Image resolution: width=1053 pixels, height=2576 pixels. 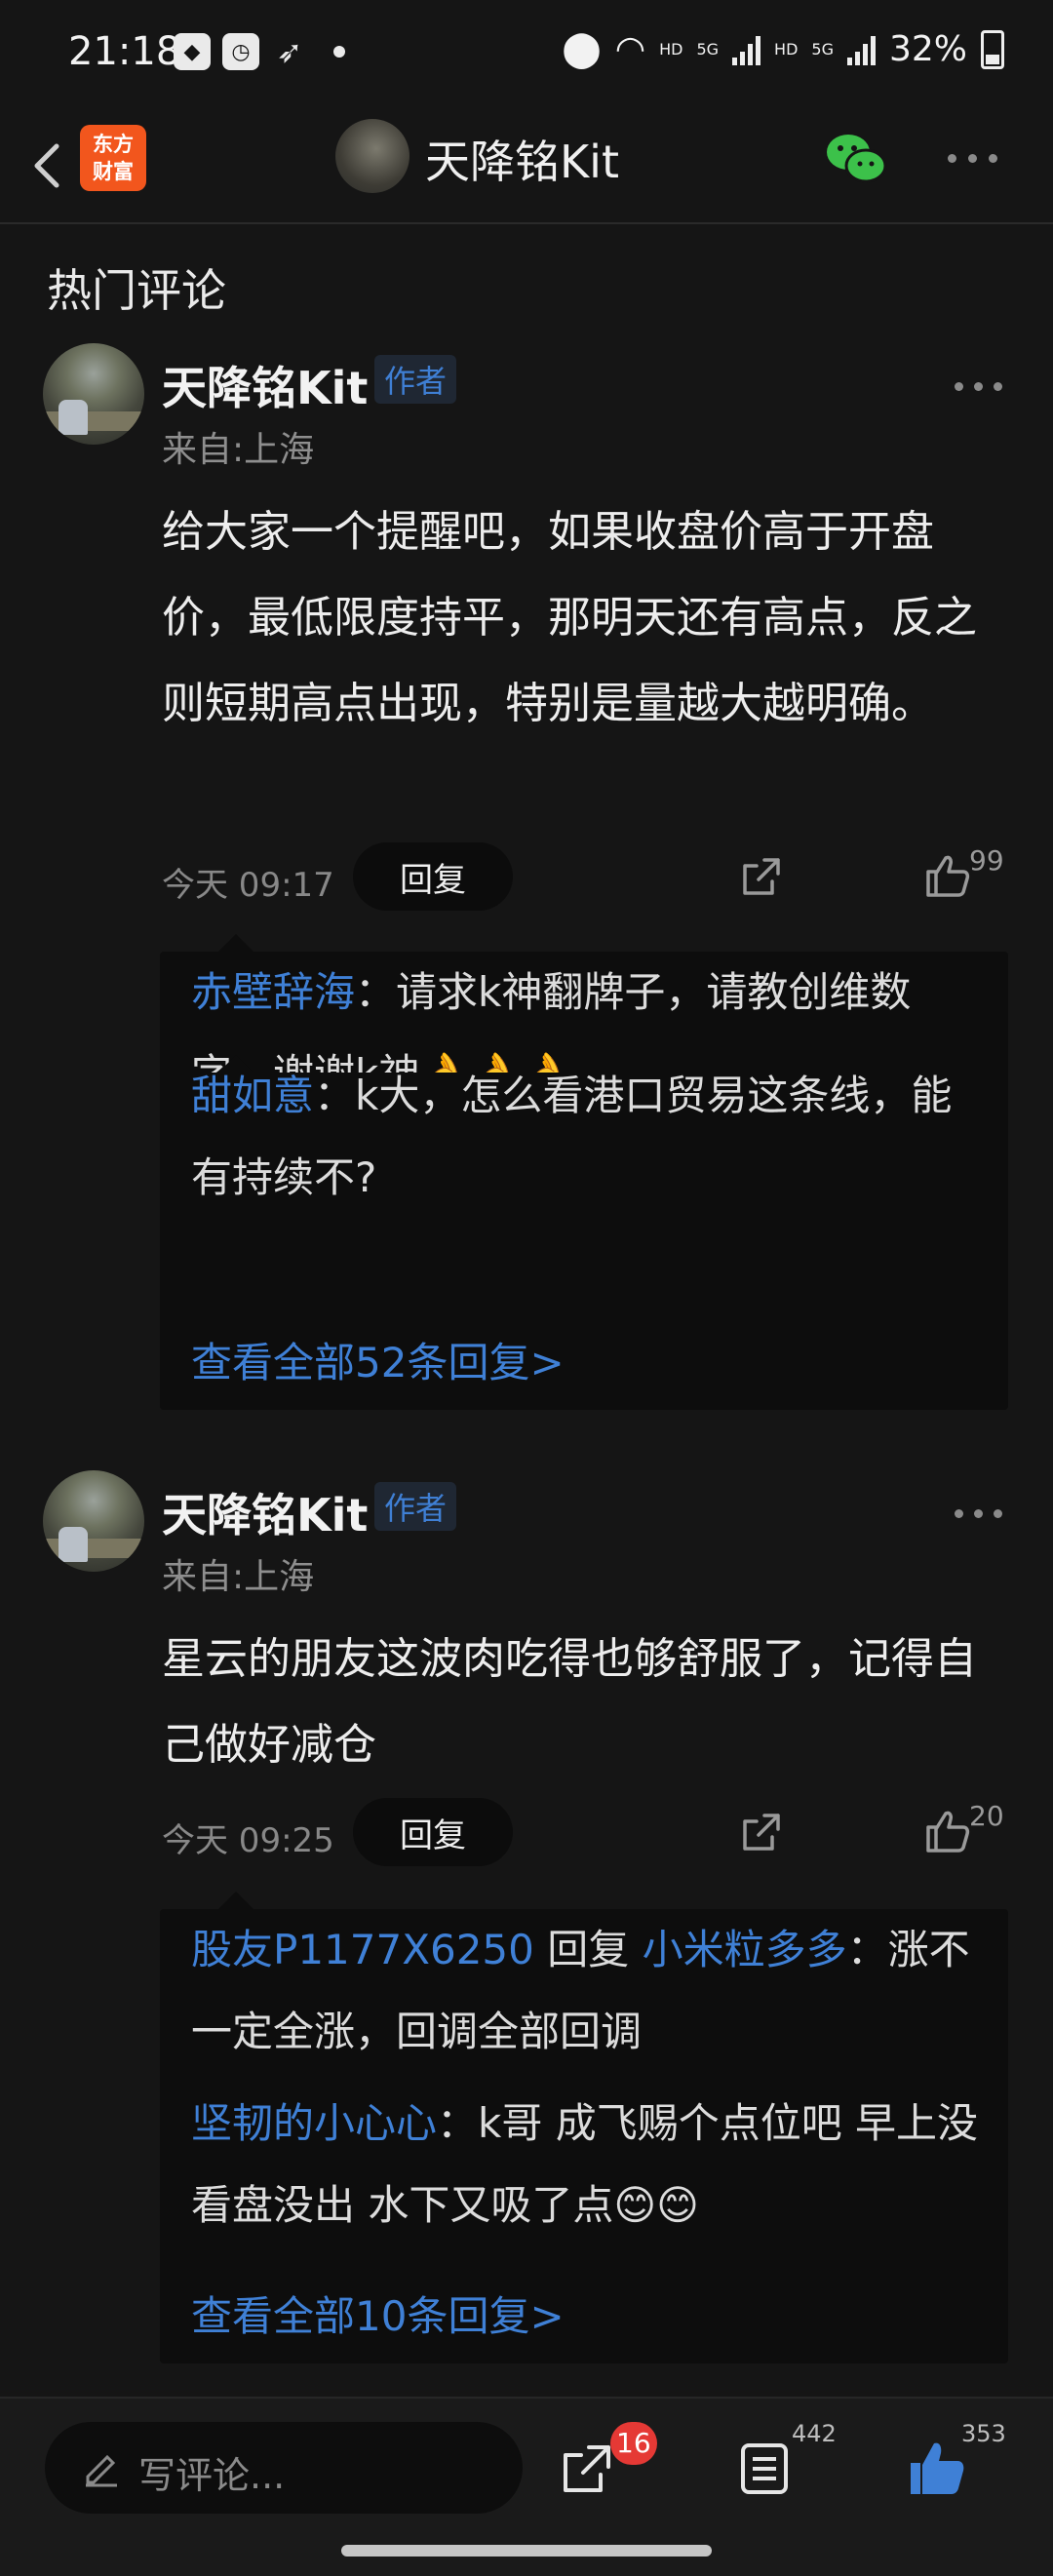 What do you see at coordinates (633, 2443) in the screenshot?
I see `share-badge: 16` at bounding box center [633, 2443].